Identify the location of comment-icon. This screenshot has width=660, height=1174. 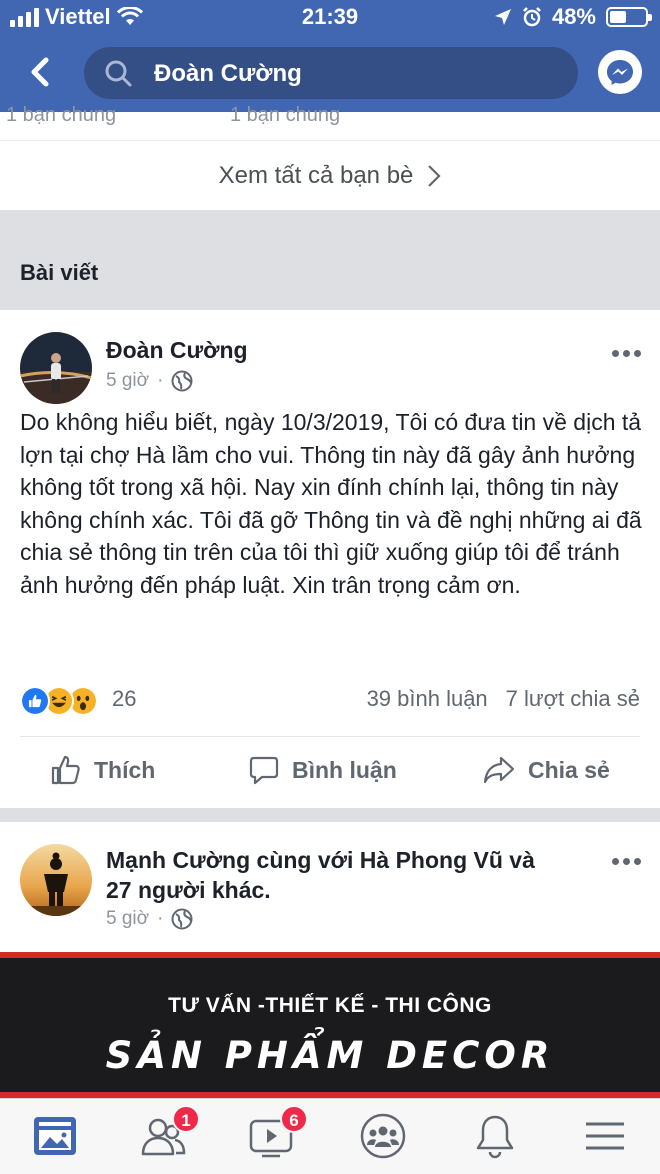
(264, 770).